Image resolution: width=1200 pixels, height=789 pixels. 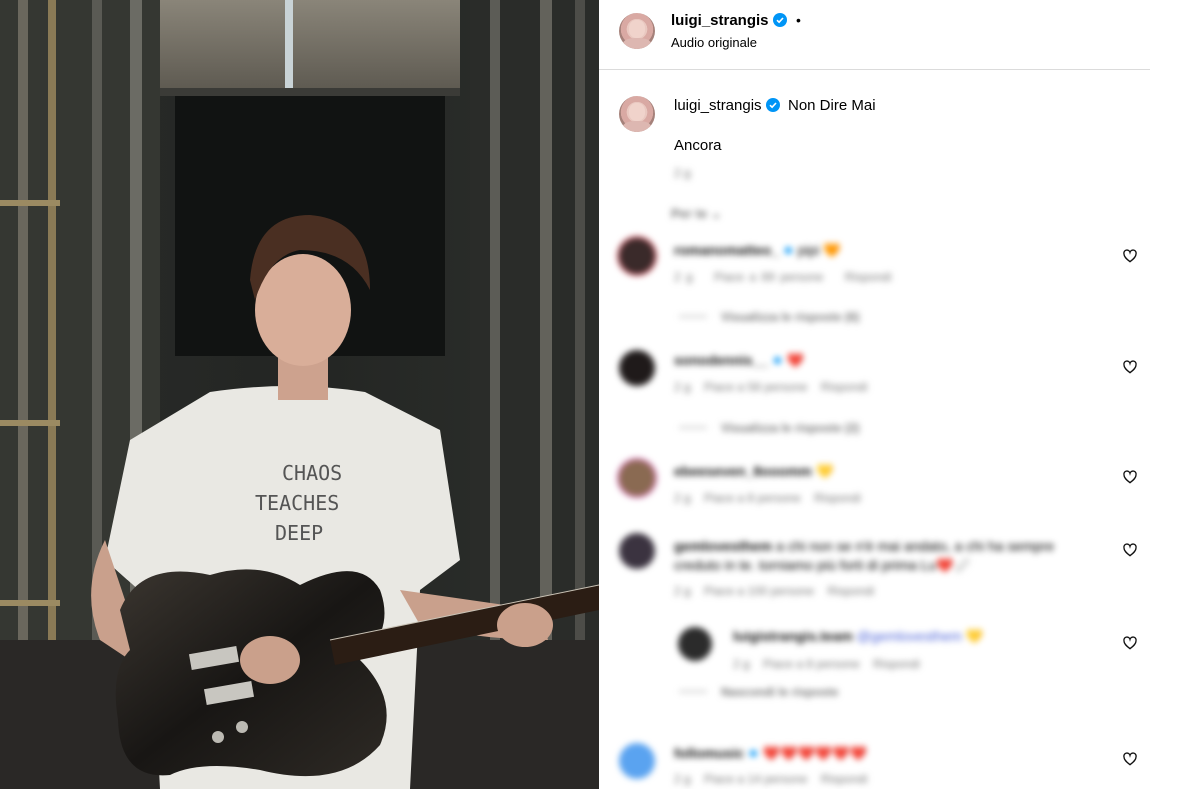 What do you see at coordinates (1175, 394) in the screenshot?
I see `page-margin` at bounding box center [1175, 394].